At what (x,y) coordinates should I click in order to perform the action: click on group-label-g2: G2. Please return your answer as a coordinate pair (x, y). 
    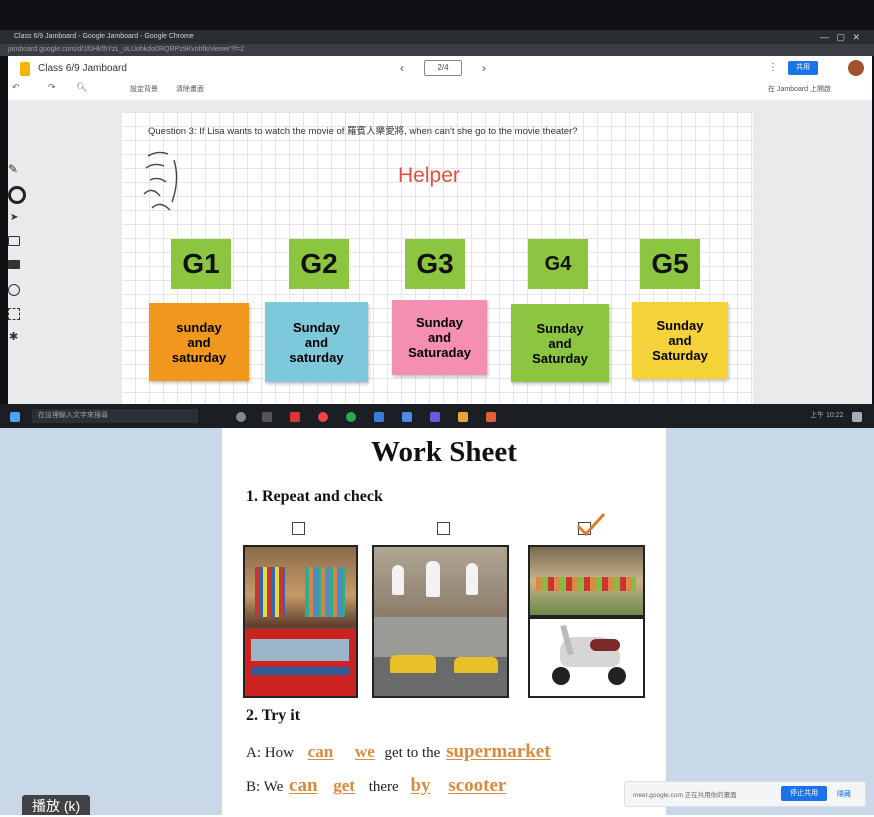
    Looking at the image, I should click on (319, 264).